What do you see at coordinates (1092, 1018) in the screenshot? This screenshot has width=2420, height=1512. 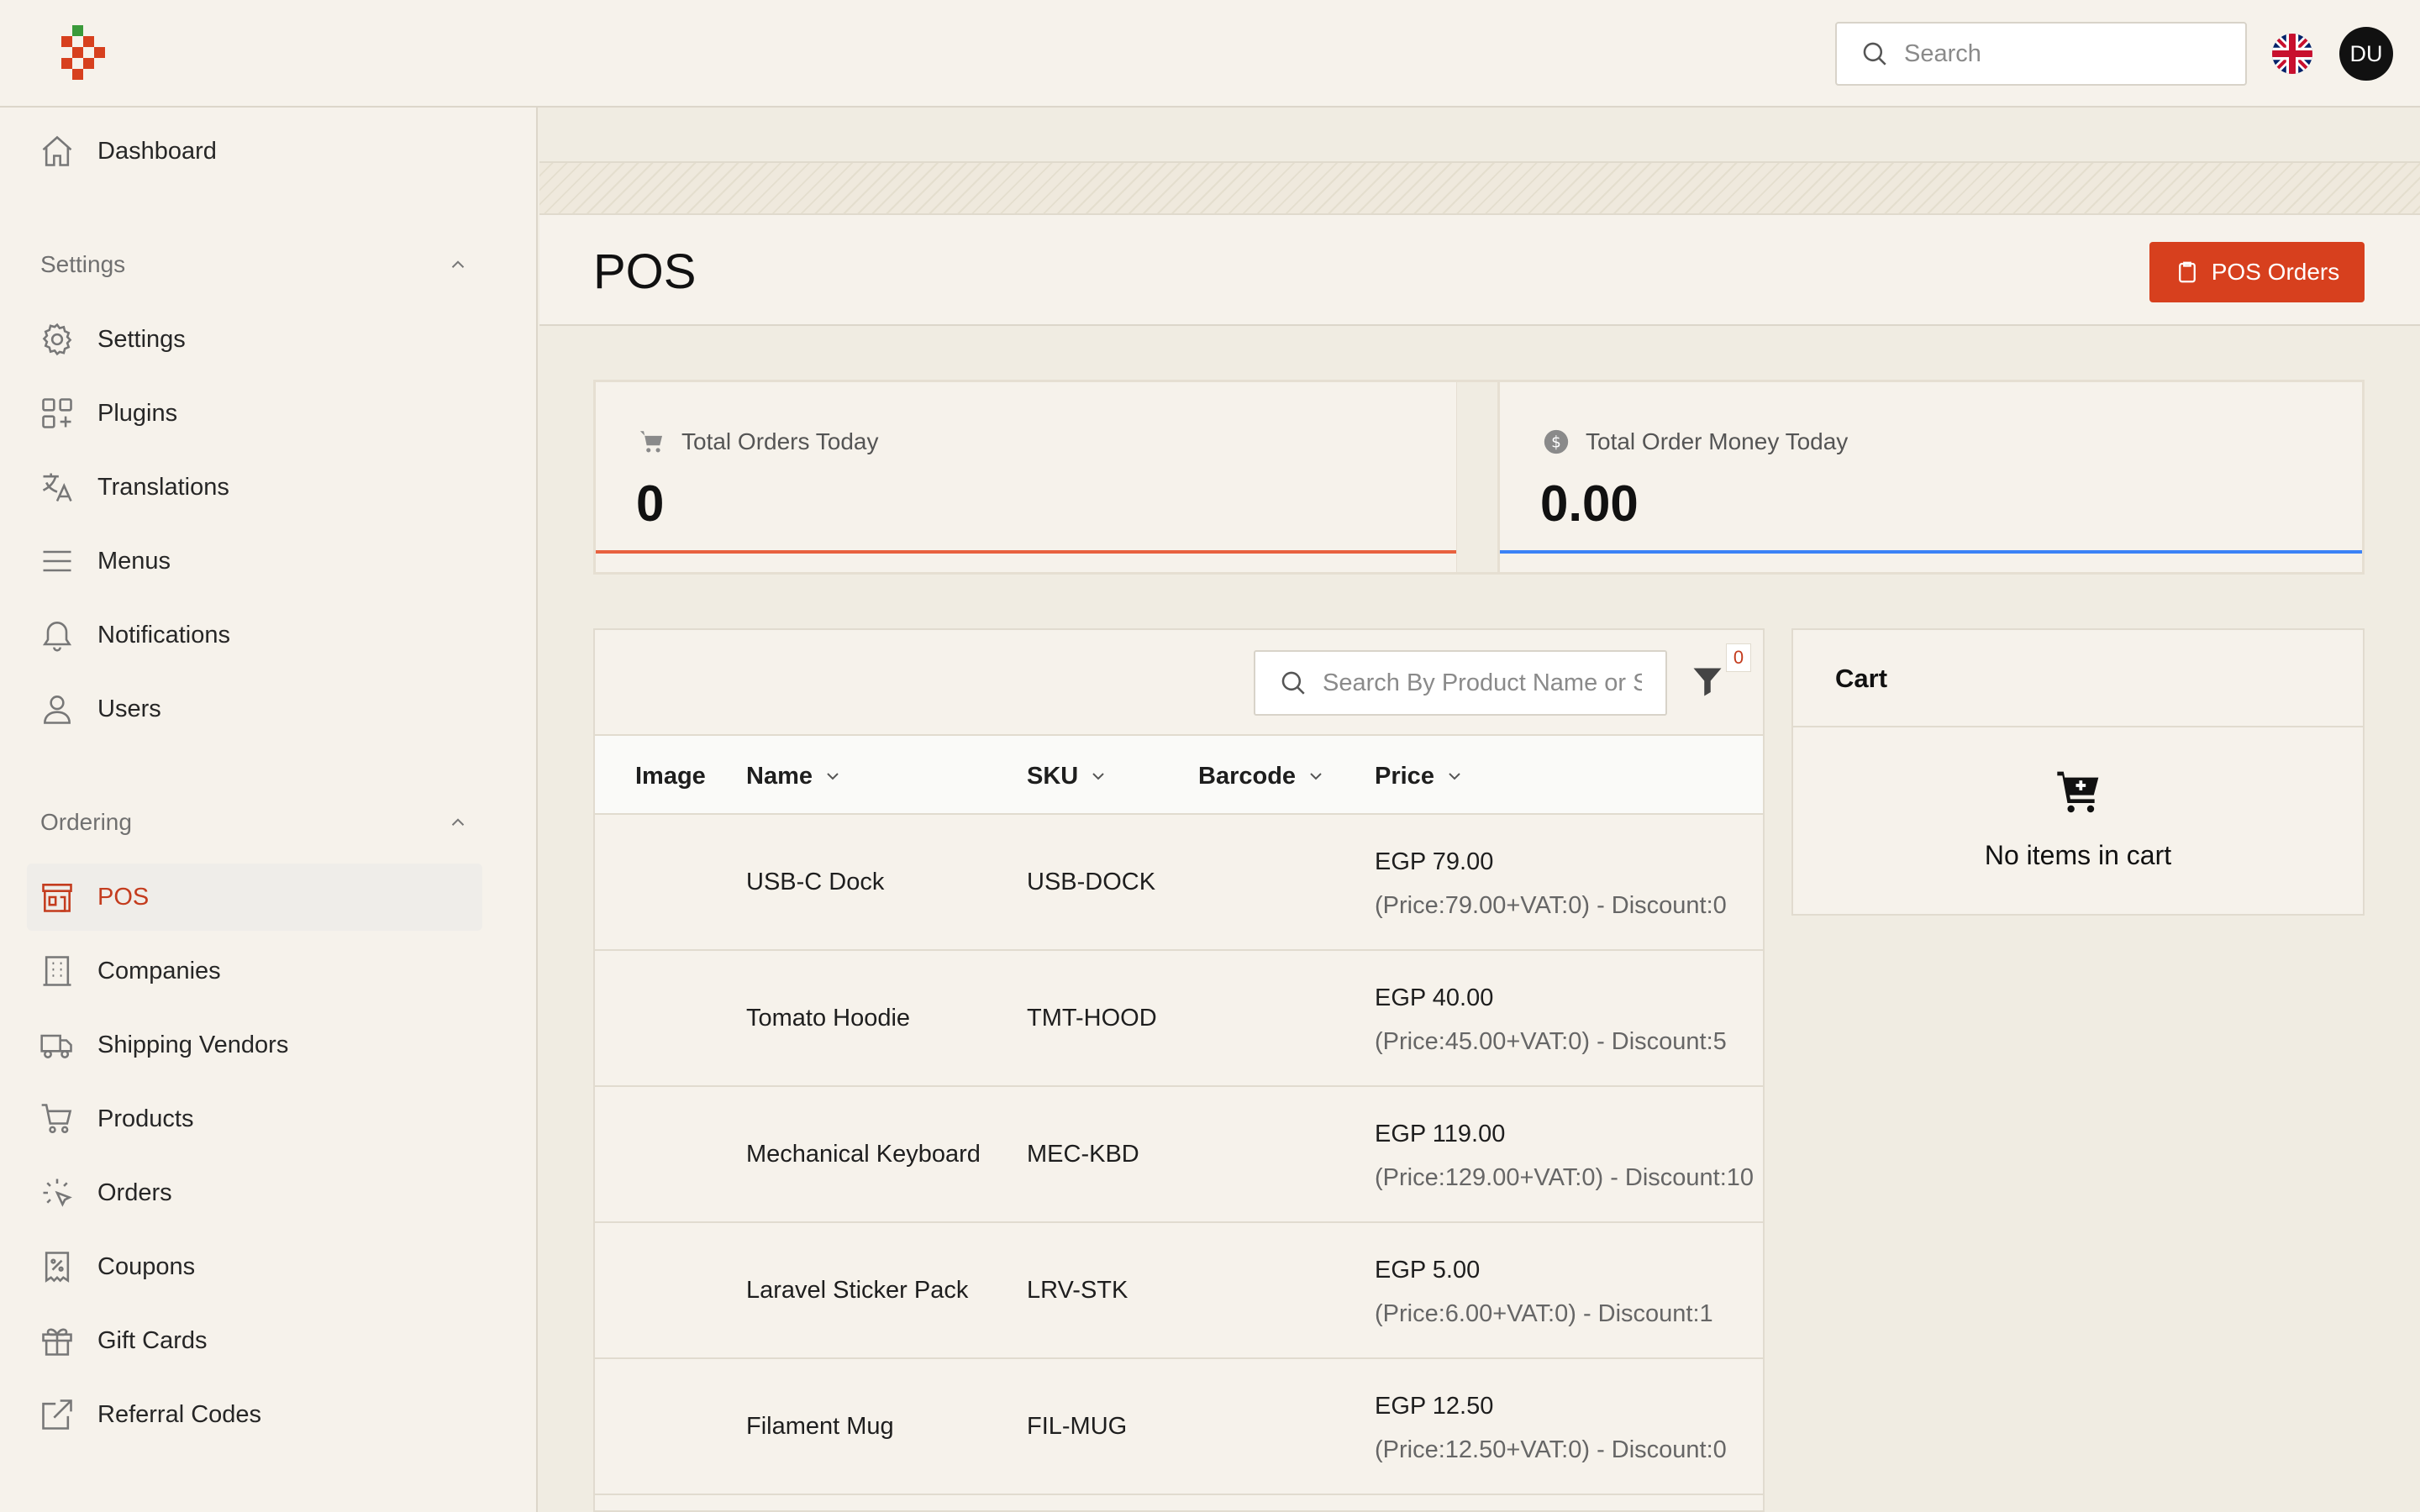 I see `cell-sku: TMT-HOOD` at bounding box center [1092, 1018].